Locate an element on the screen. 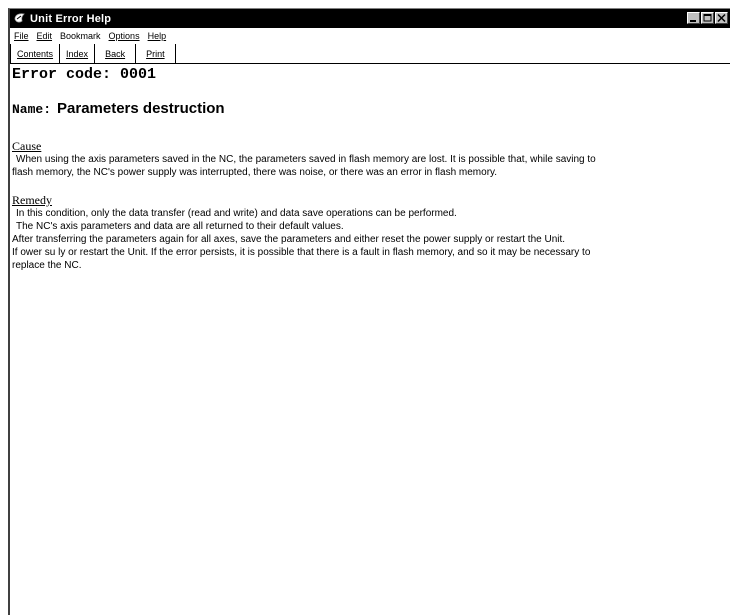 This screenshot has width=730, height=615. error-name-line: Name: Parameters destruction is located at coordinates (368, 108).